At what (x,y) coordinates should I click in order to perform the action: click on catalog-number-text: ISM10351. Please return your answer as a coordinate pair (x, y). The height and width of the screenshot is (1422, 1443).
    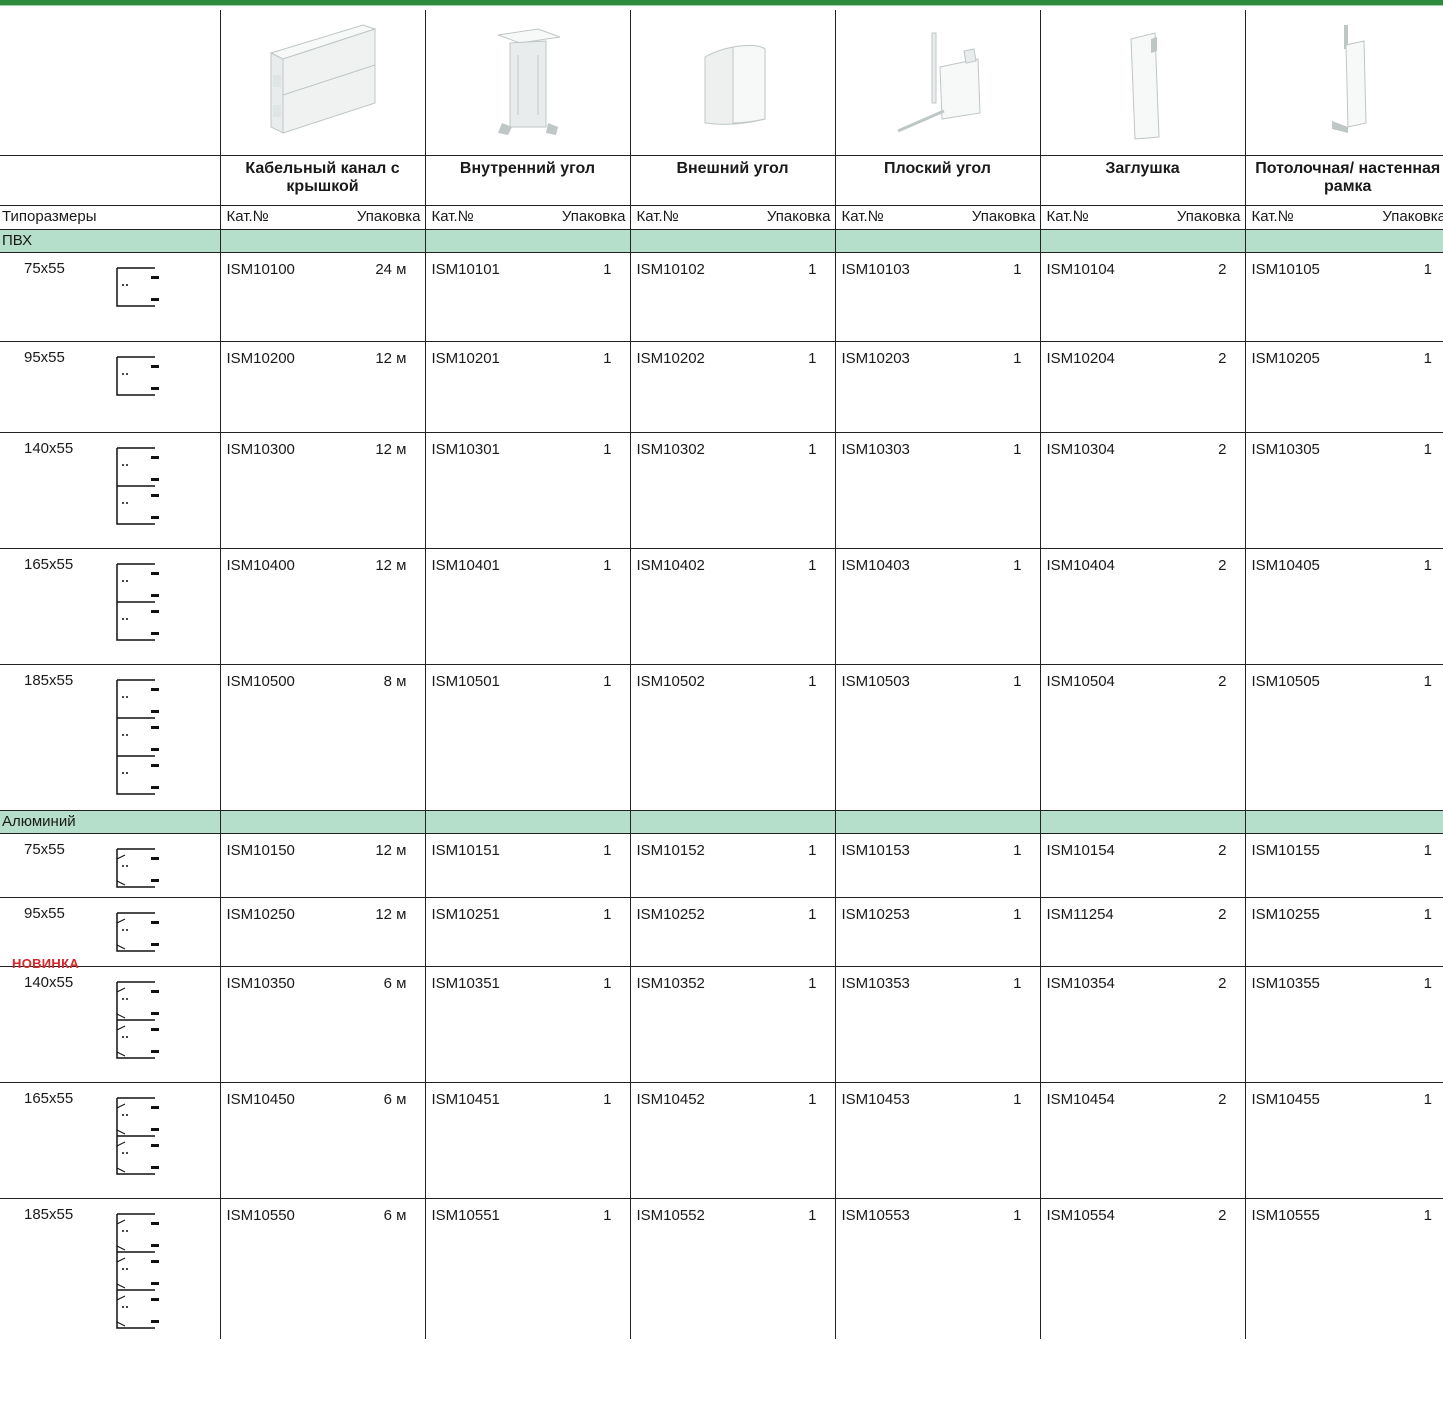
    Looking at the image, I should click on (465, 983).